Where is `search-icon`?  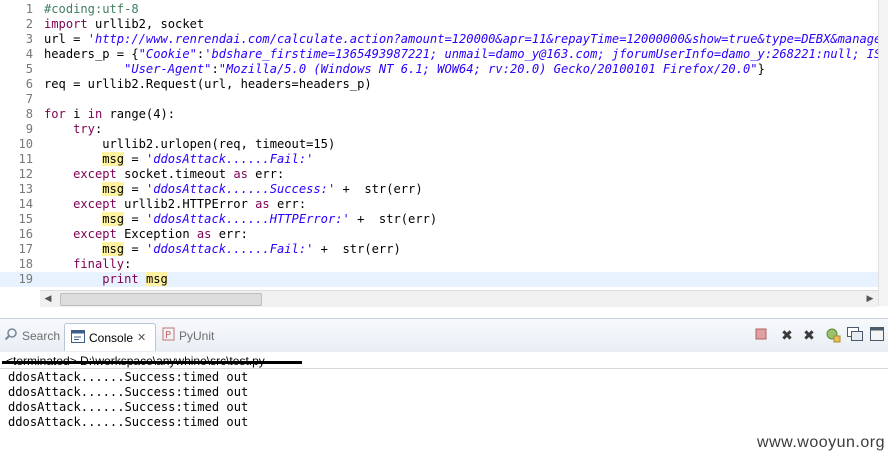
search-icon is located at coordinates (11, 337).